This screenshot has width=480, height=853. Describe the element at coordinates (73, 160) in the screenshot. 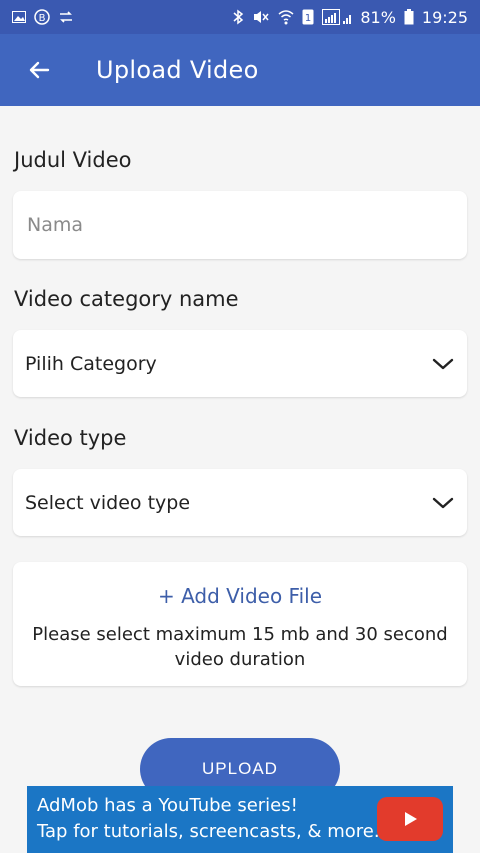

I see `video-title-label: Judul Video` at that location.